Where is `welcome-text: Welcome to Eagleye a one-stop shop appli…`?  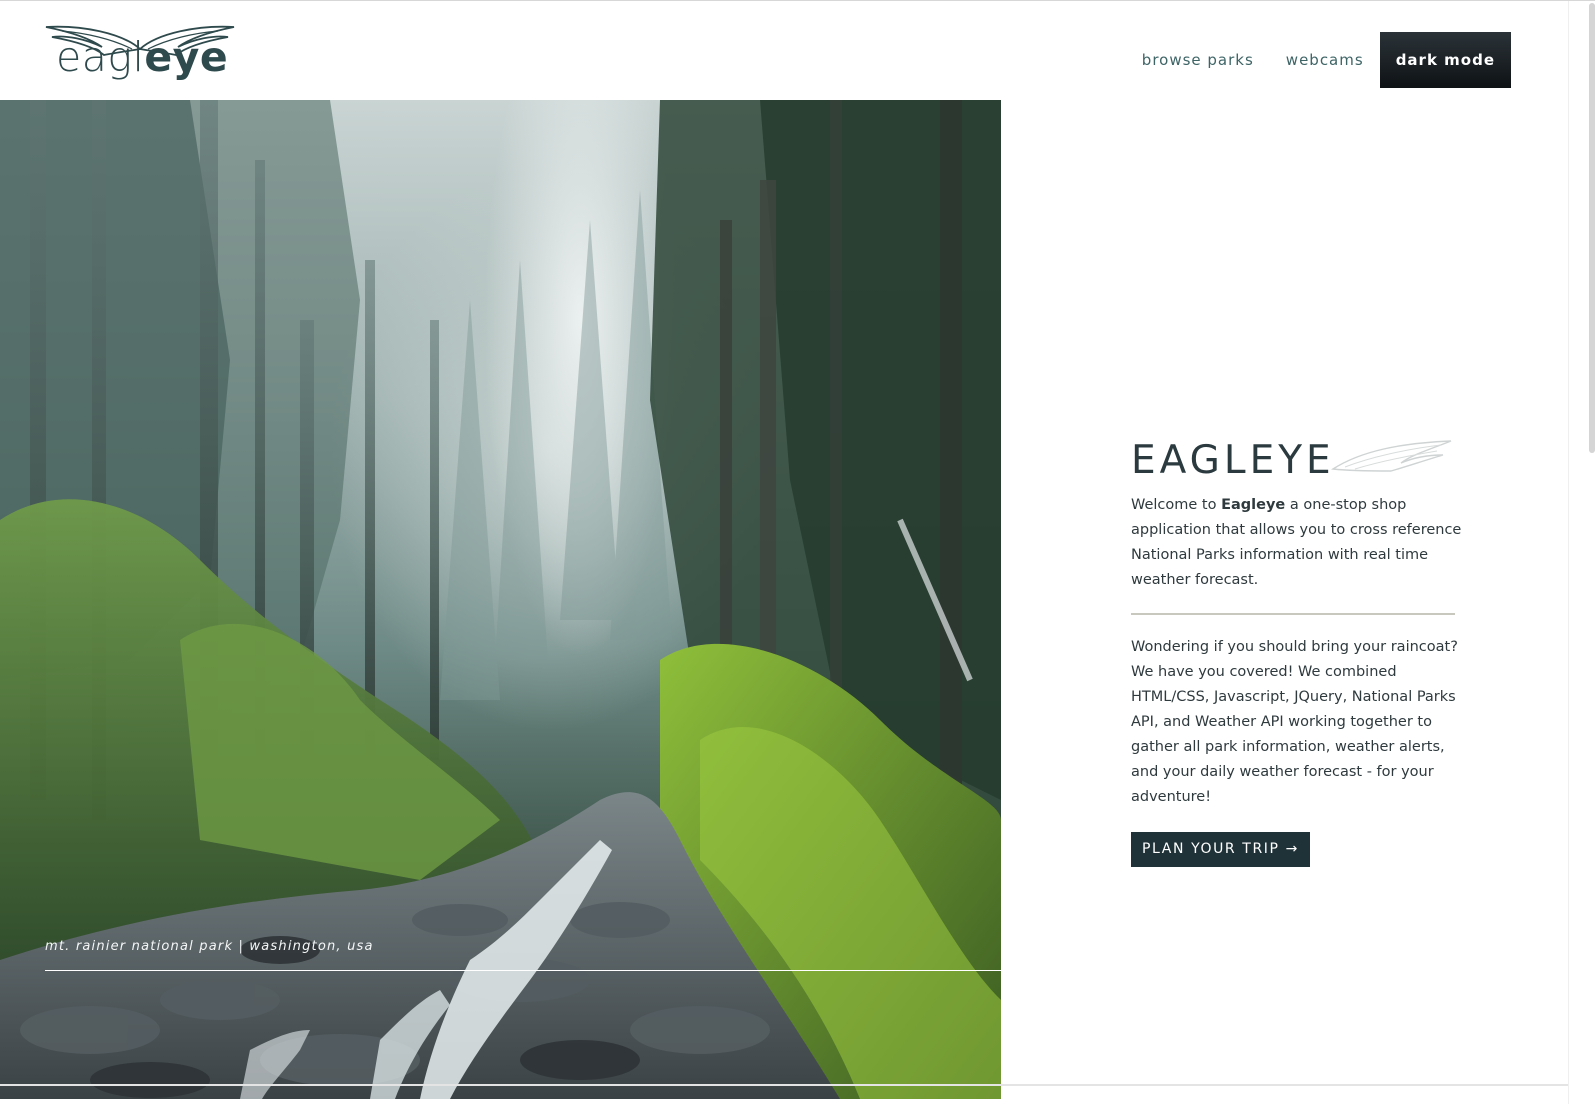 welcome-text: Welcome to Eagleye a one-stop shop appli… is located at coordinates (1297, 543).